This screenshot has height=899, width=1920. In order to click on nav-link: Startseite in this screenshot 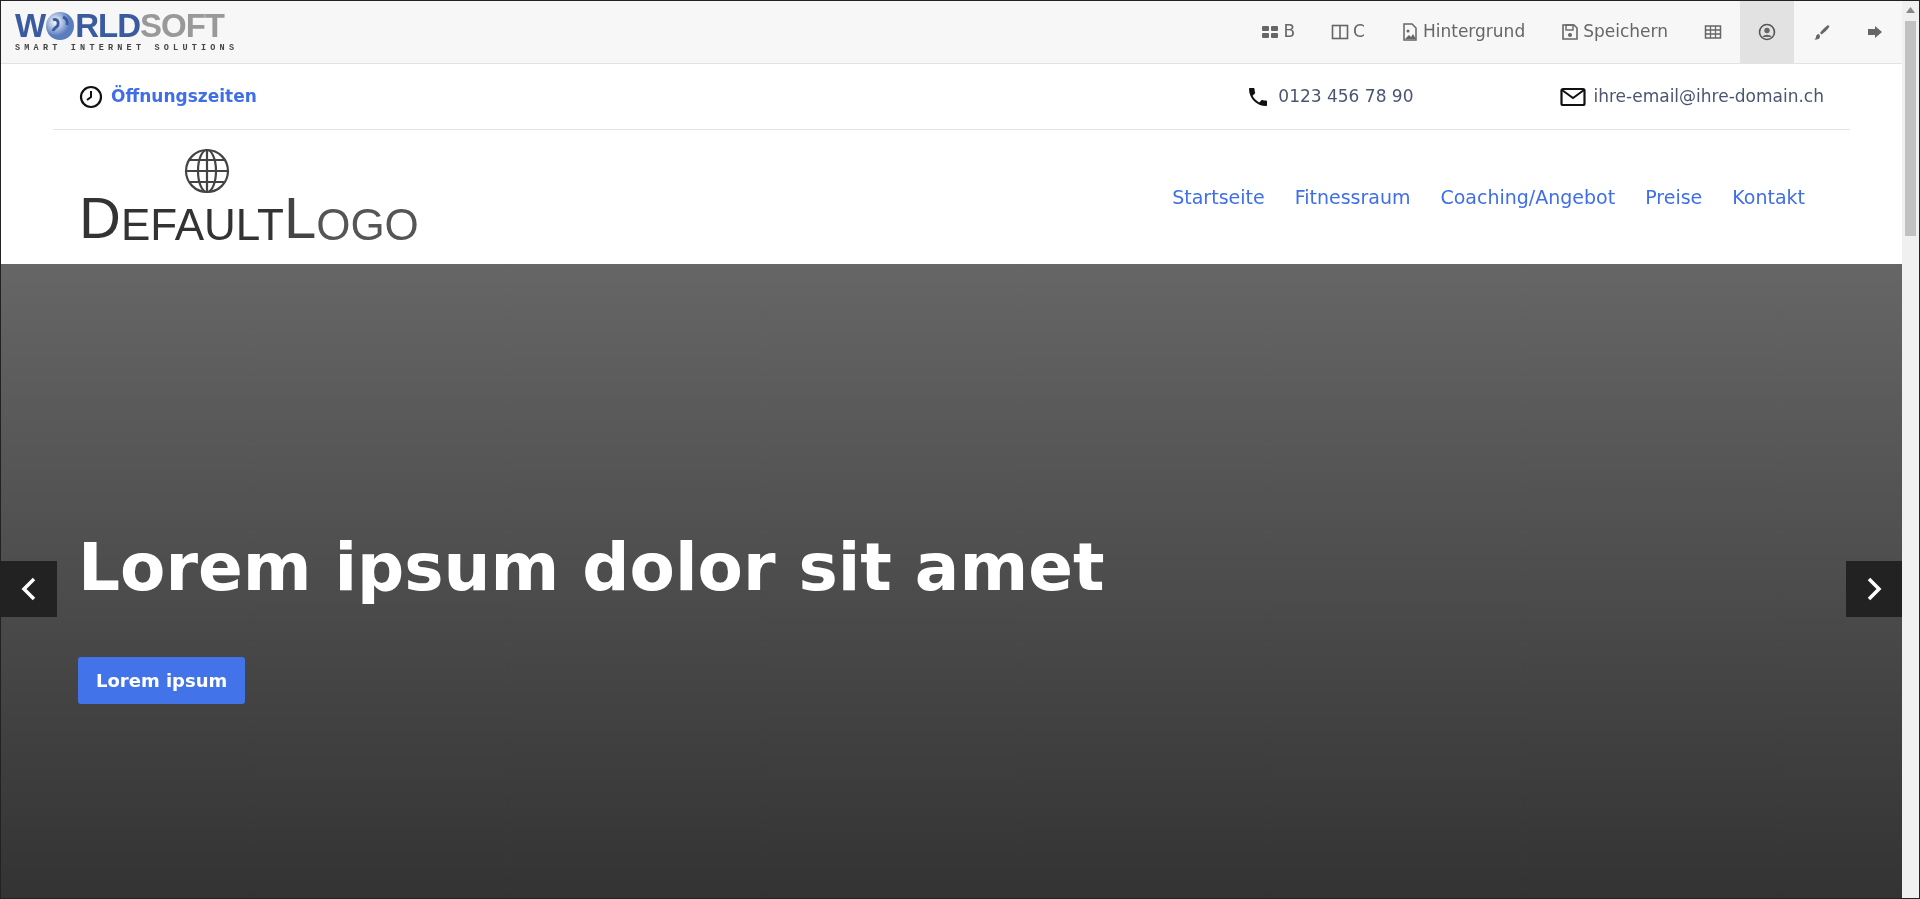, I will do `click(1218, 197)`.